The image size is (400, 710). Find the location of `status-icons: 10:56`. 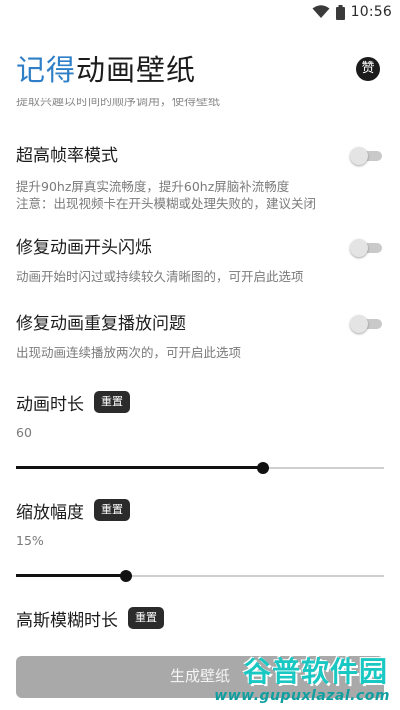

status-icons: 10:56 is located at coordinates (352, 12).